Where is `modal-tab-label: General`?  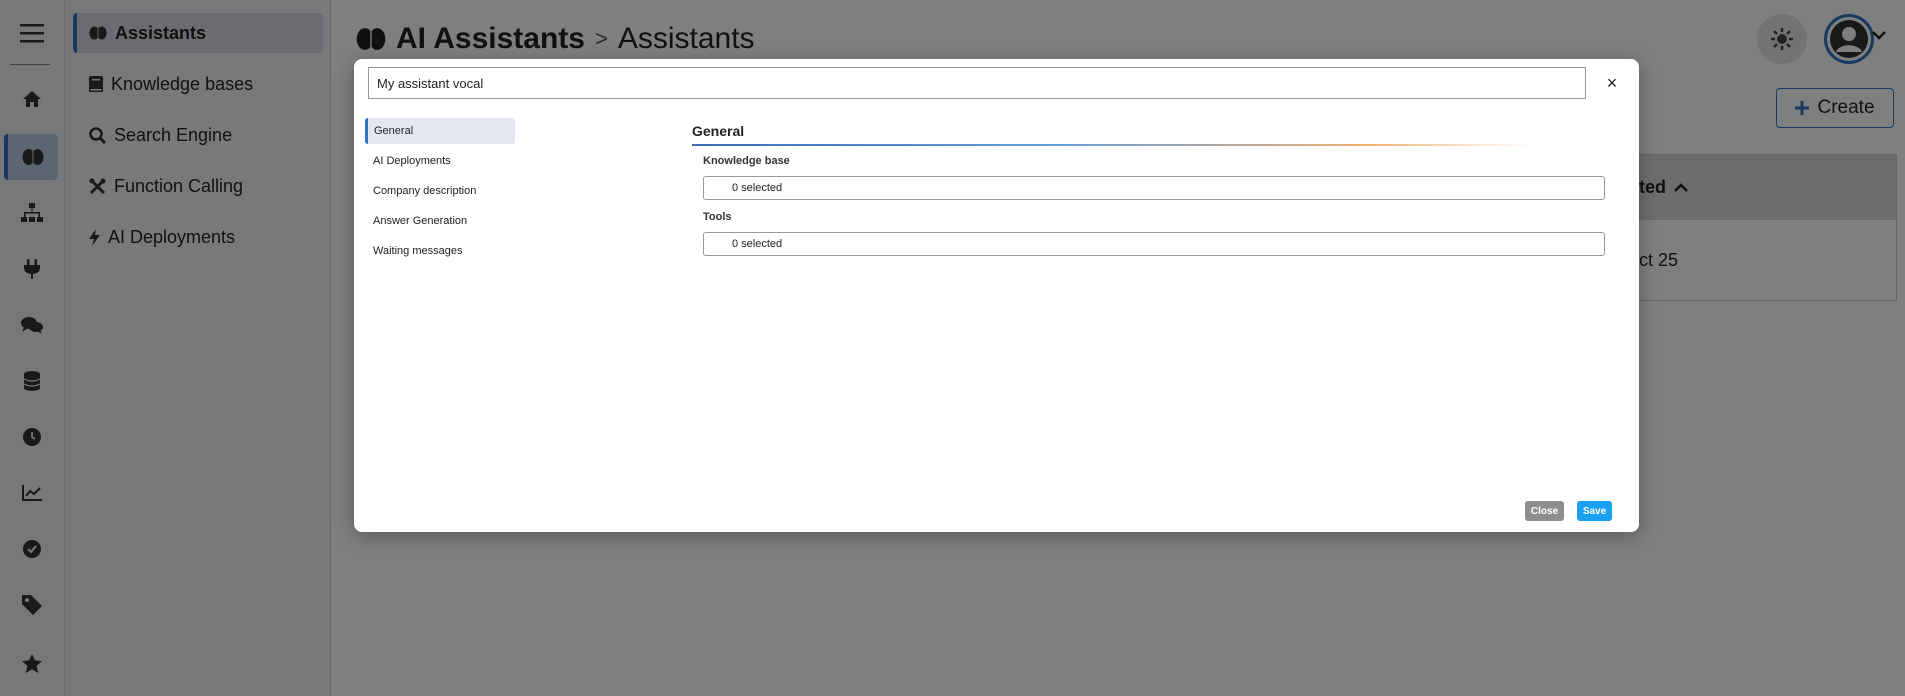 modal-tab-label: General is located at coordinates (394, 131).